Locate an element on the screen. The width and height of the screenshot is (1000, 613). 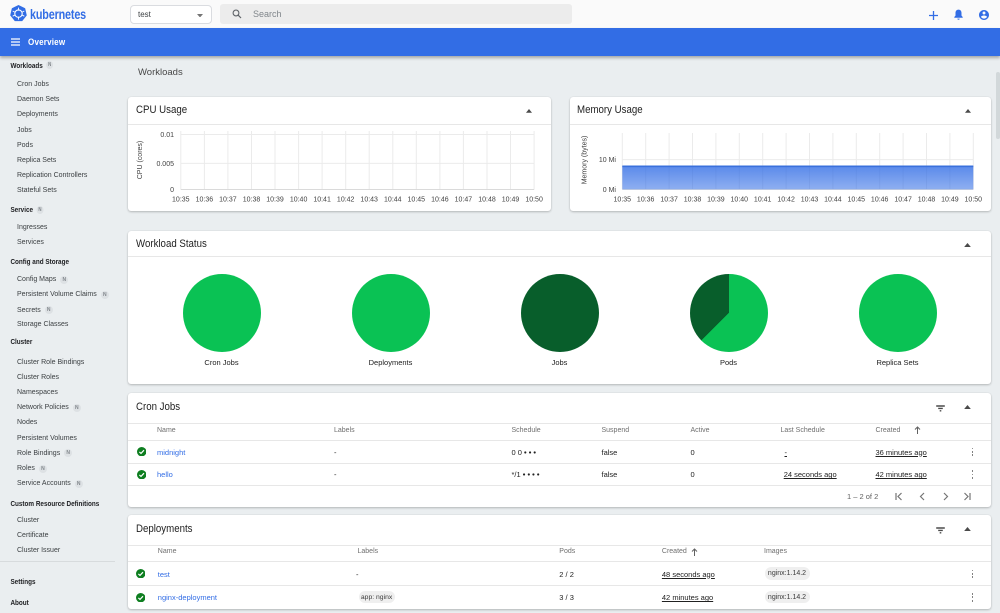
svg-text: 0 is located at coordinates (172, 190).